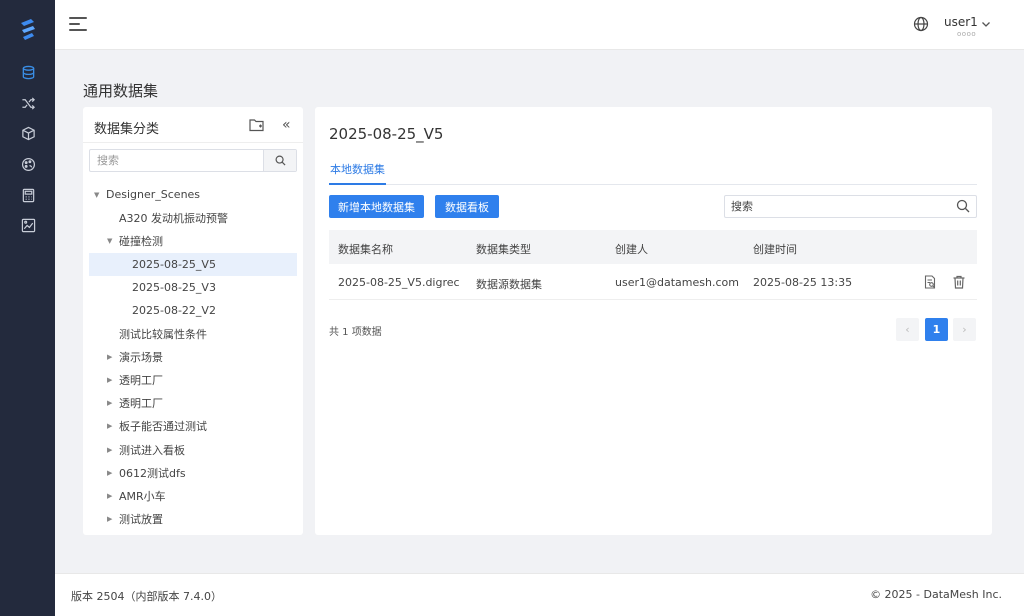 This screenshot has height=616, width=1024. I want to click on category-search-button, so click(279, 160).